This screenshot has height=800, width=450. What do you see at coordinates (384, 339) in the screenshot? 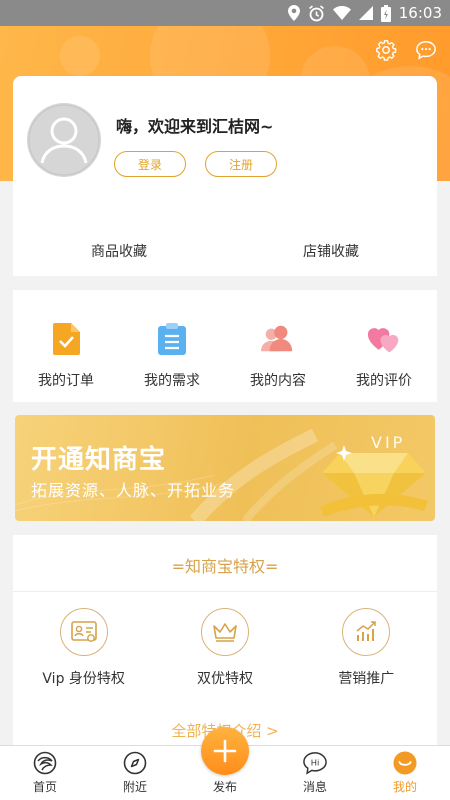
I see `hearts-icon` at bounding box center [384, 339].